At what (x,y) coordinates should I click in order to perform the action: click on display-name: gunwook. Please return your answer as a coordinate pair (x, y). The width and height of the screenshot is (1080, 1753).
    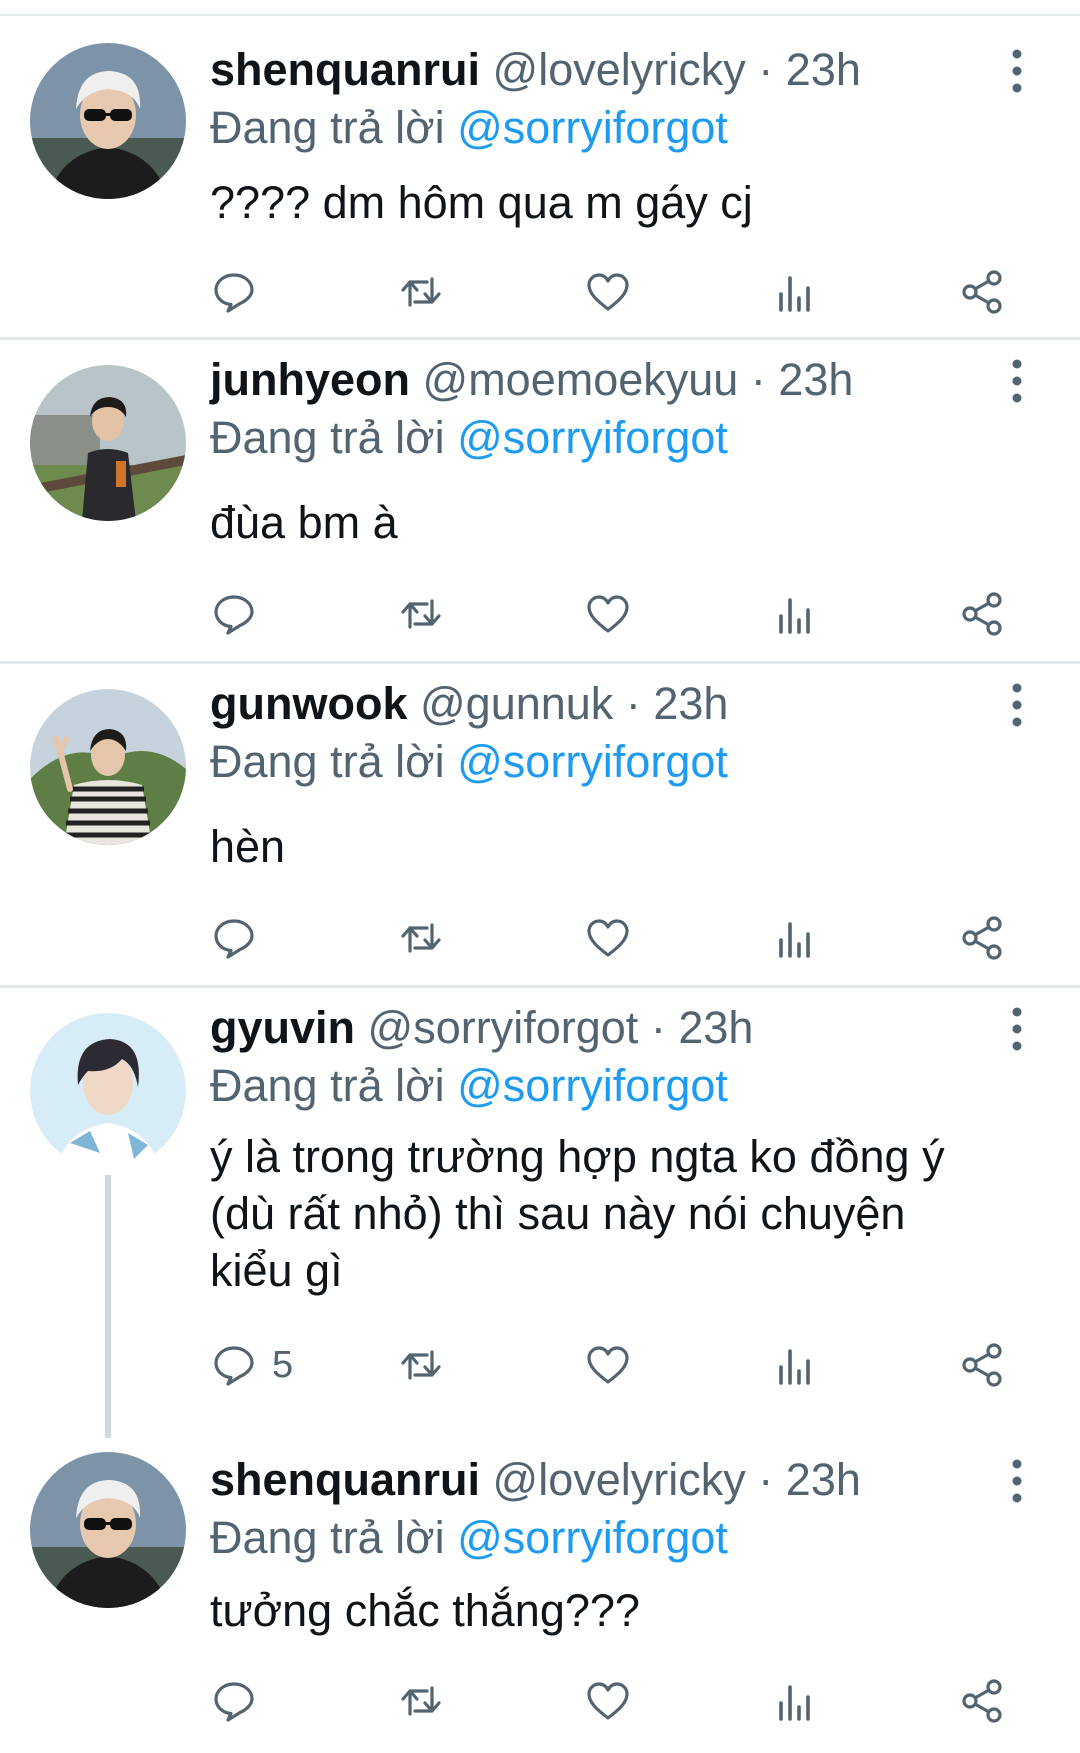
    Looking at the image, I should click on (308, 703).